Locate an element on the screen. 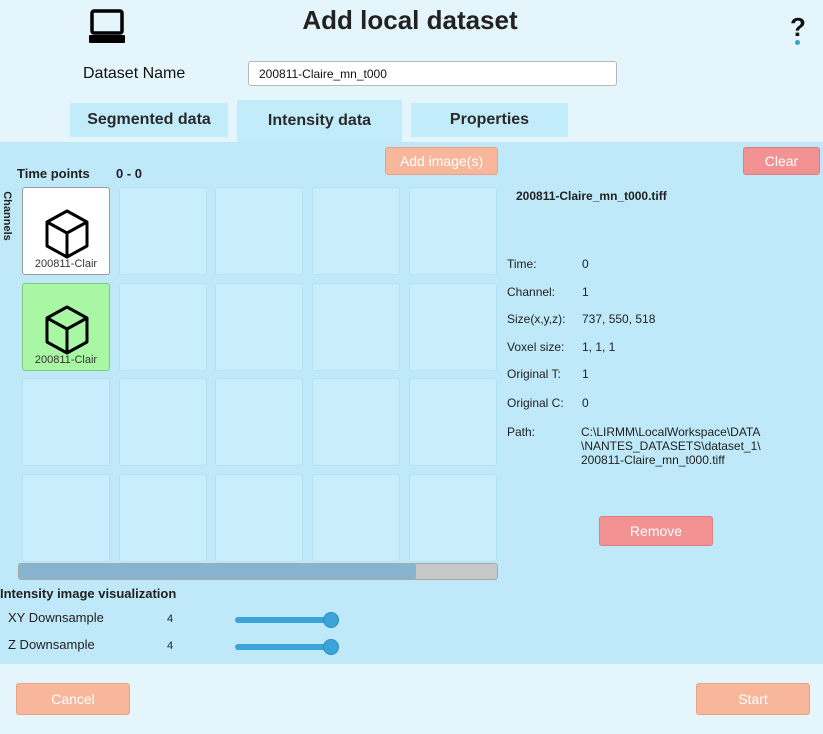 This screenshot has height=734, width=823. clear-button: Clear is located at coordinates (781, 161).